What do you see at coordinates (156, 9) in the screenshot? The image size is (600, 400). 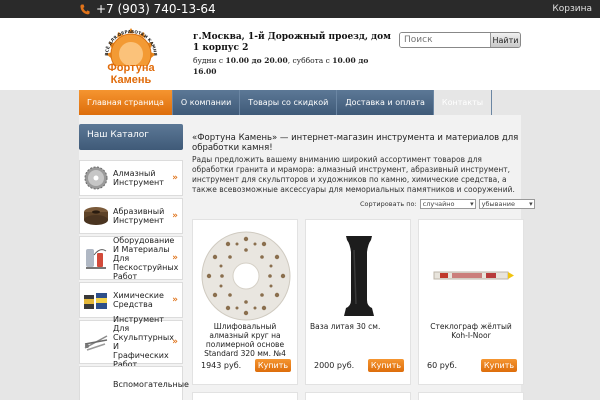 I see `phone-number: +7 (903) 740-13-64` at bounding box center [156, 9].